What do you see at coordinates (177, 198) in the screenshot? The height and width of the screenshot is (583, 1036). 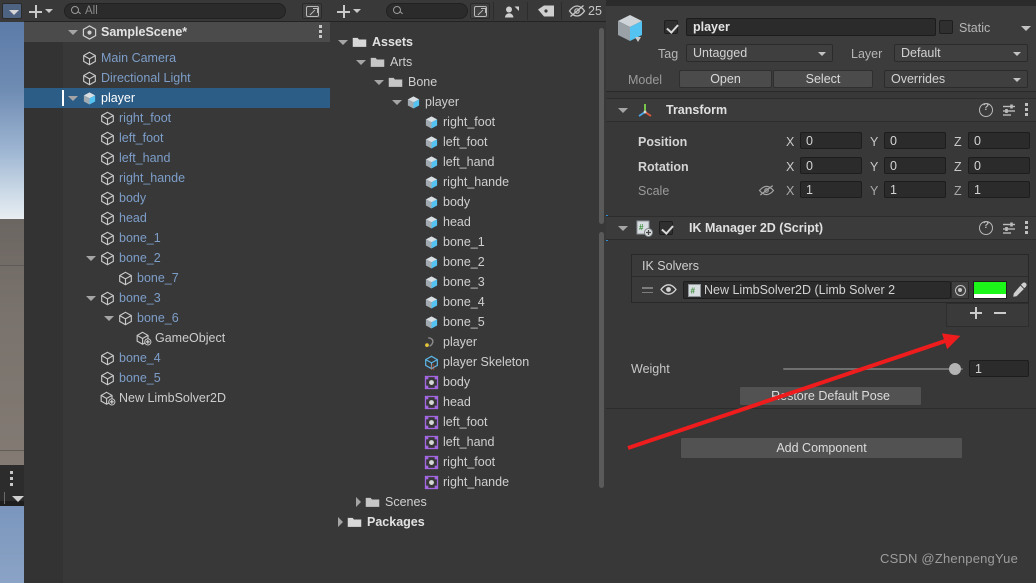 I see `hierarchy-item-body: body` at bounding box center [177, 198].